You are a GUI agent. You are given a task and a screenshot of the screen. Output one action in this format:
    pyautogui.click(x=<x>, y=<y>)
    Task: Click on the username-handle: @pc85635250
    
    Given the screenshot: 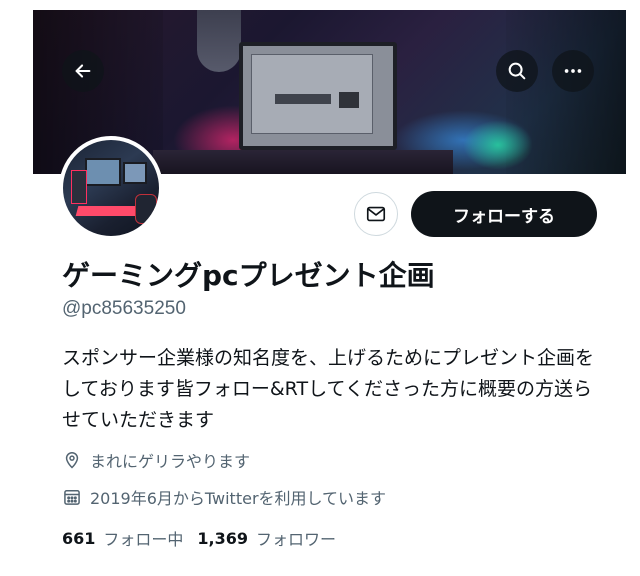 What is the action you would take?
    pyautogui.click(x=124, y=308)
    